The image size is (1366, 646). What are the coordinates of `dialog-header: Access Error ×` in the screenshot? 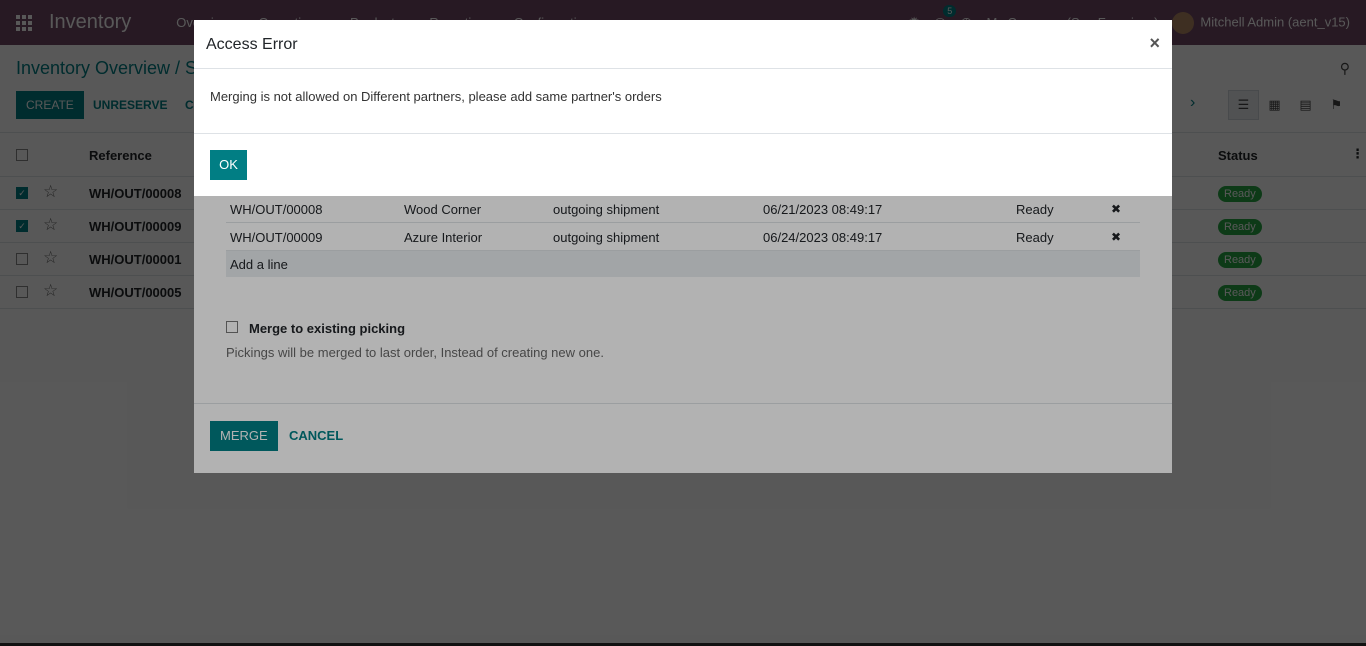 It's located at (683, 44).